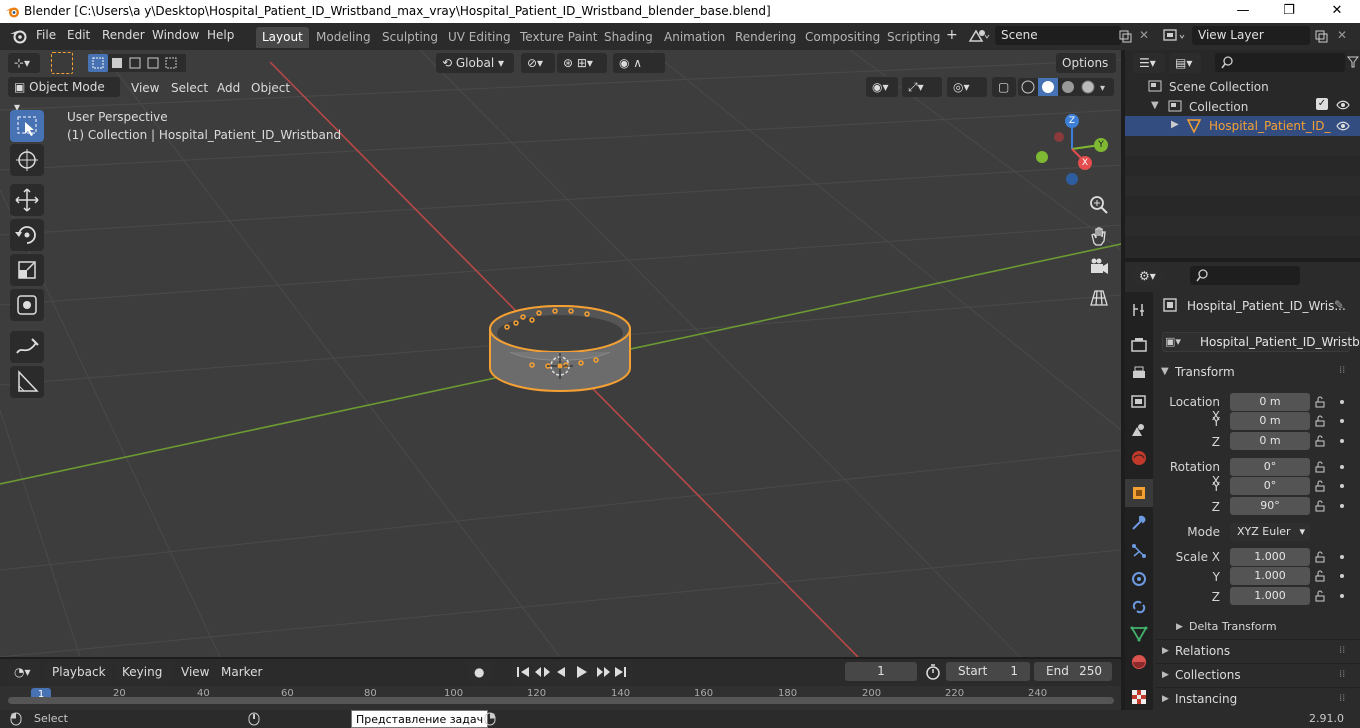 This screenshot has width=1360, height=728. I want to click on pin-icon: ✎, so click(1339, 305).